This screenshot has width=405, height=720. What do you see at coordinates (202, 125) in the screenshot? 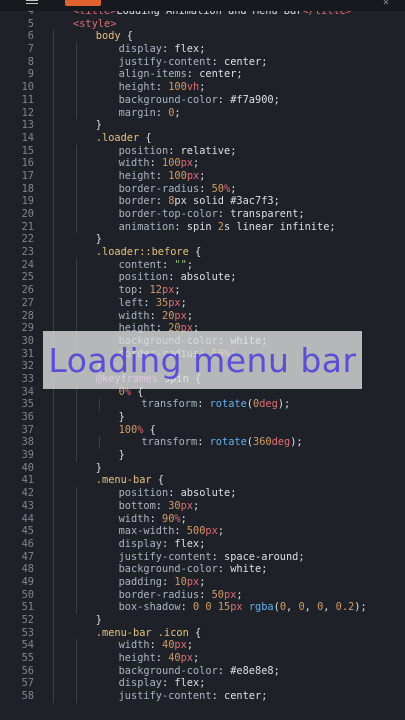
I see `code-line: 13}` at bounding box center [202, 125].